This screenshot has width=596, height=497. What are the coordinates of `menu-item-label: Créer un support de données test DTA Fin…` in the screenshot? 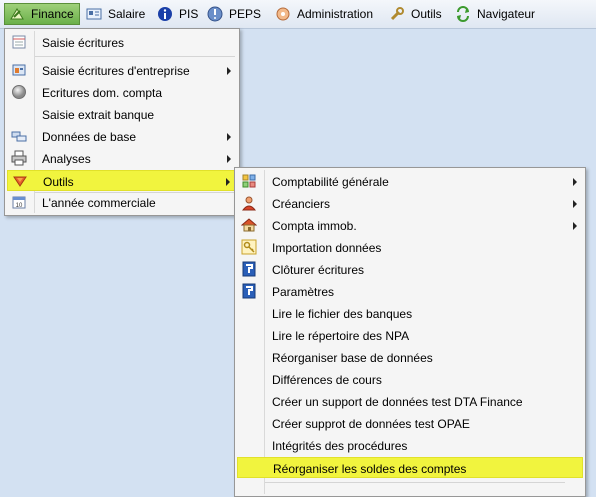 It's located at (397, 402).